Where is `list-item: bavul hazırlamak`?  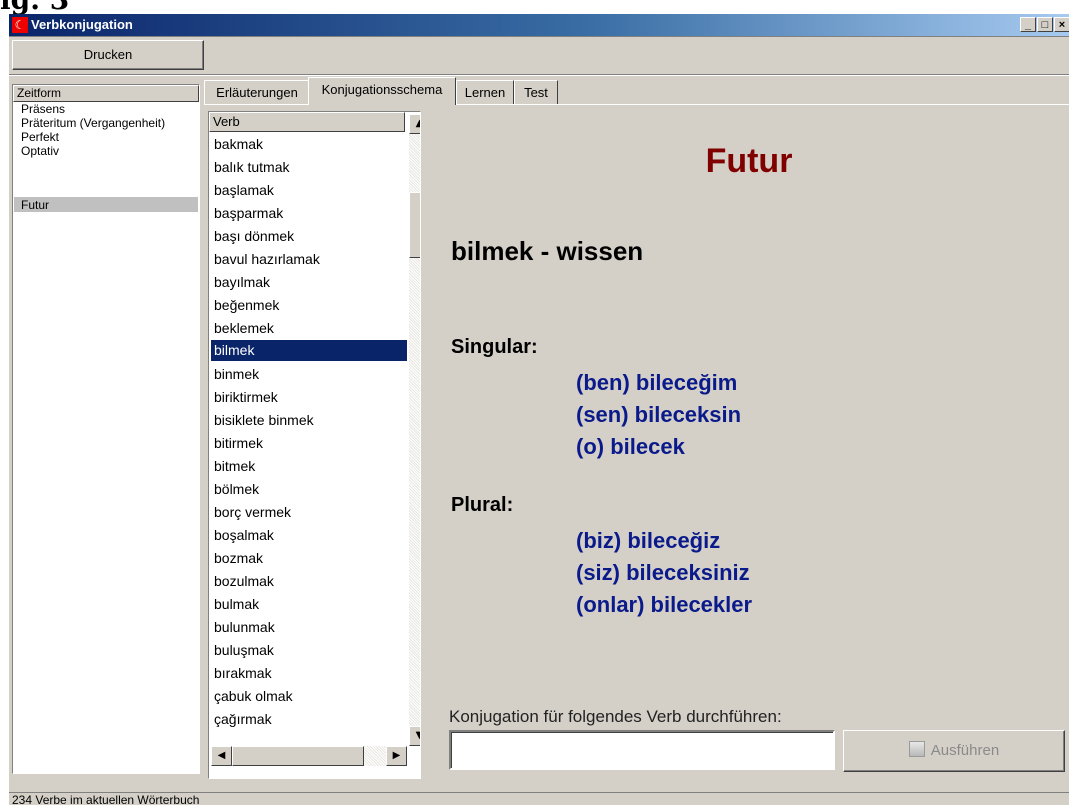
list-item: bavul hazırlamak is located at coordinates (267, 259).